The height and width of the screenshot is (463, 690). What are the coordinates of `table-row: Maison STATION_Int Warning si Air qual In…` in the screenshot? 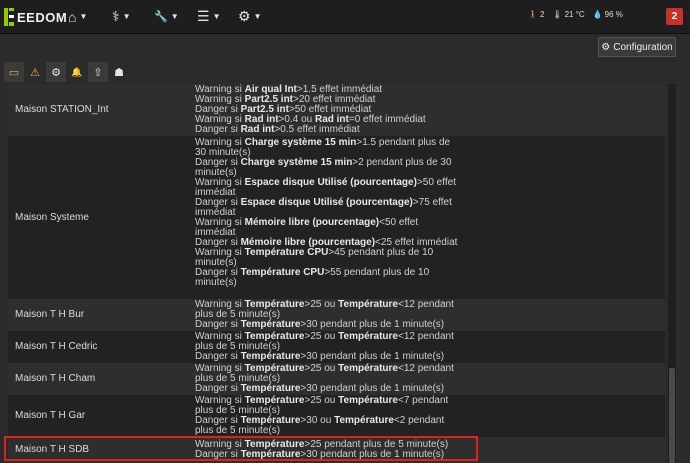 It's located at (336, 110).